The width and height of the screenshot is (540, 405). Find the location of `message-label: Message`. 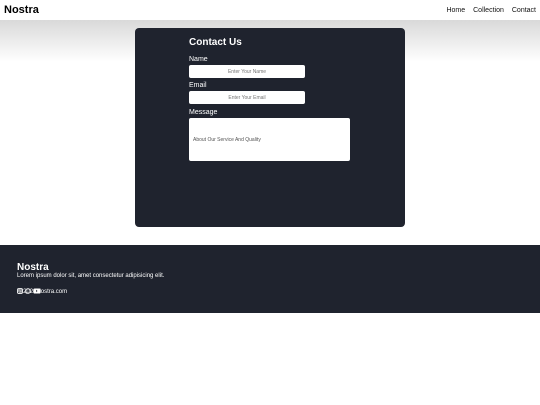

message-label: Message is located at coordinates (203, 112).